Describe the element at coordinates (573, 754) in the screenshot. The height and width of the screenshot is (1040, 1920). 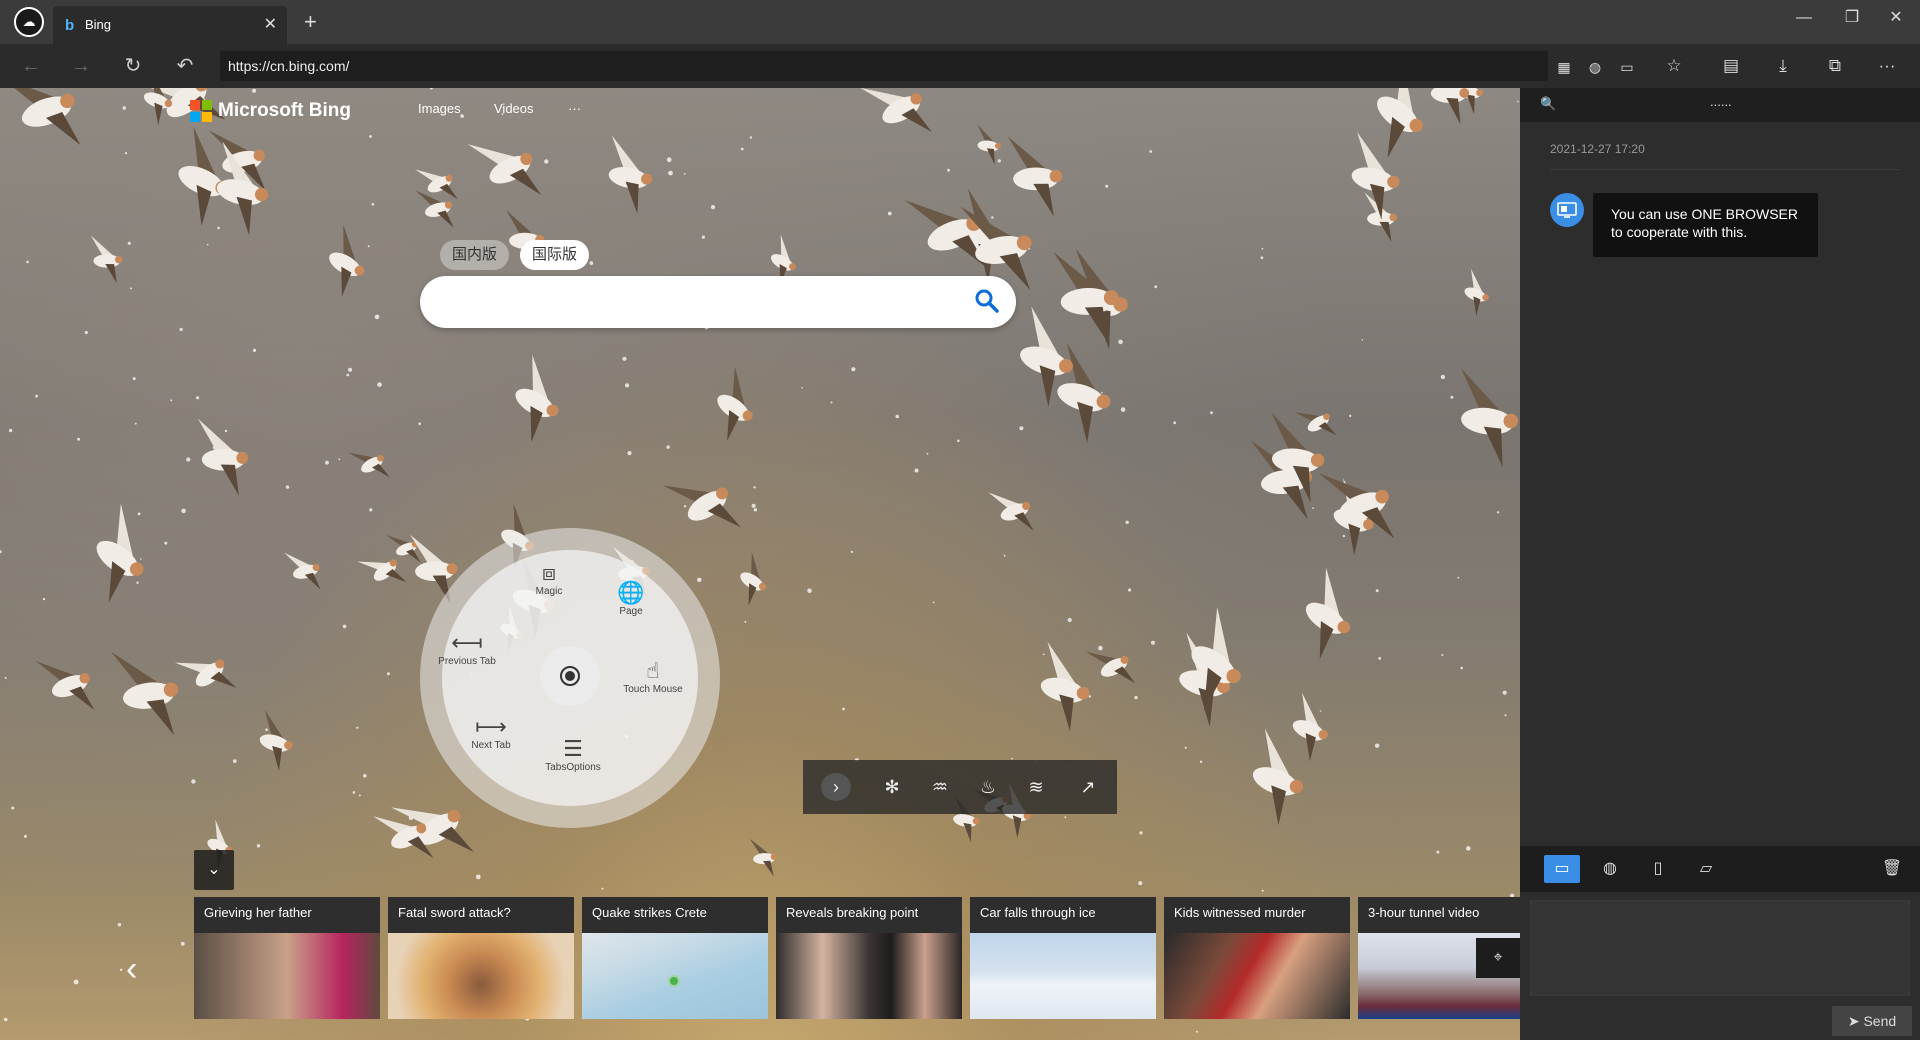
I see `radial-item-tabs-options: ☰ TabsOptions` at that location.